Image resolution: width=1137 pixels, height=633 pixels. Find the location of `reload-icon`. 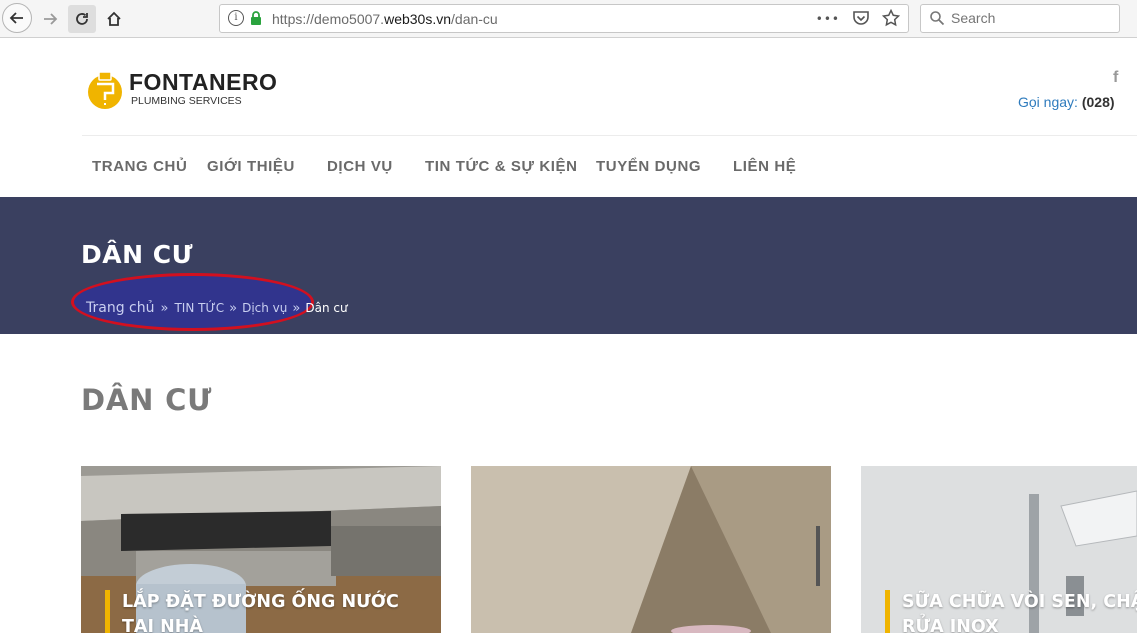

reload-icon is located at coordinates (82, 19).